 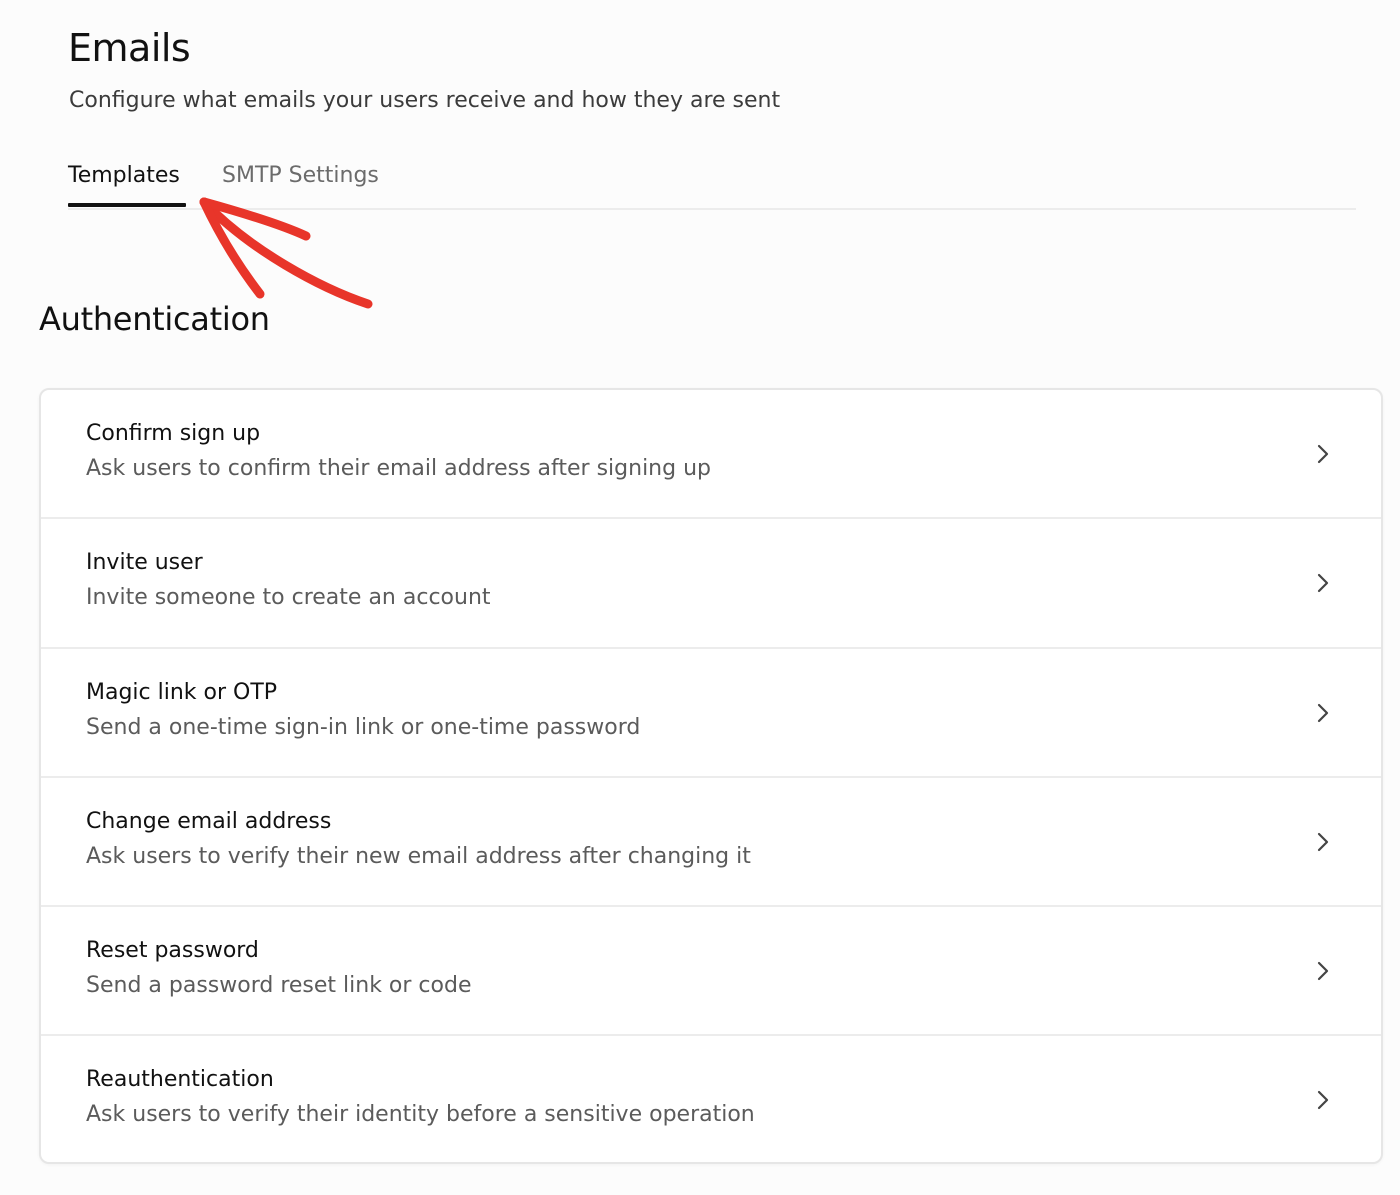 I want to click on page-title: Emails, so click(x=129, y=48).